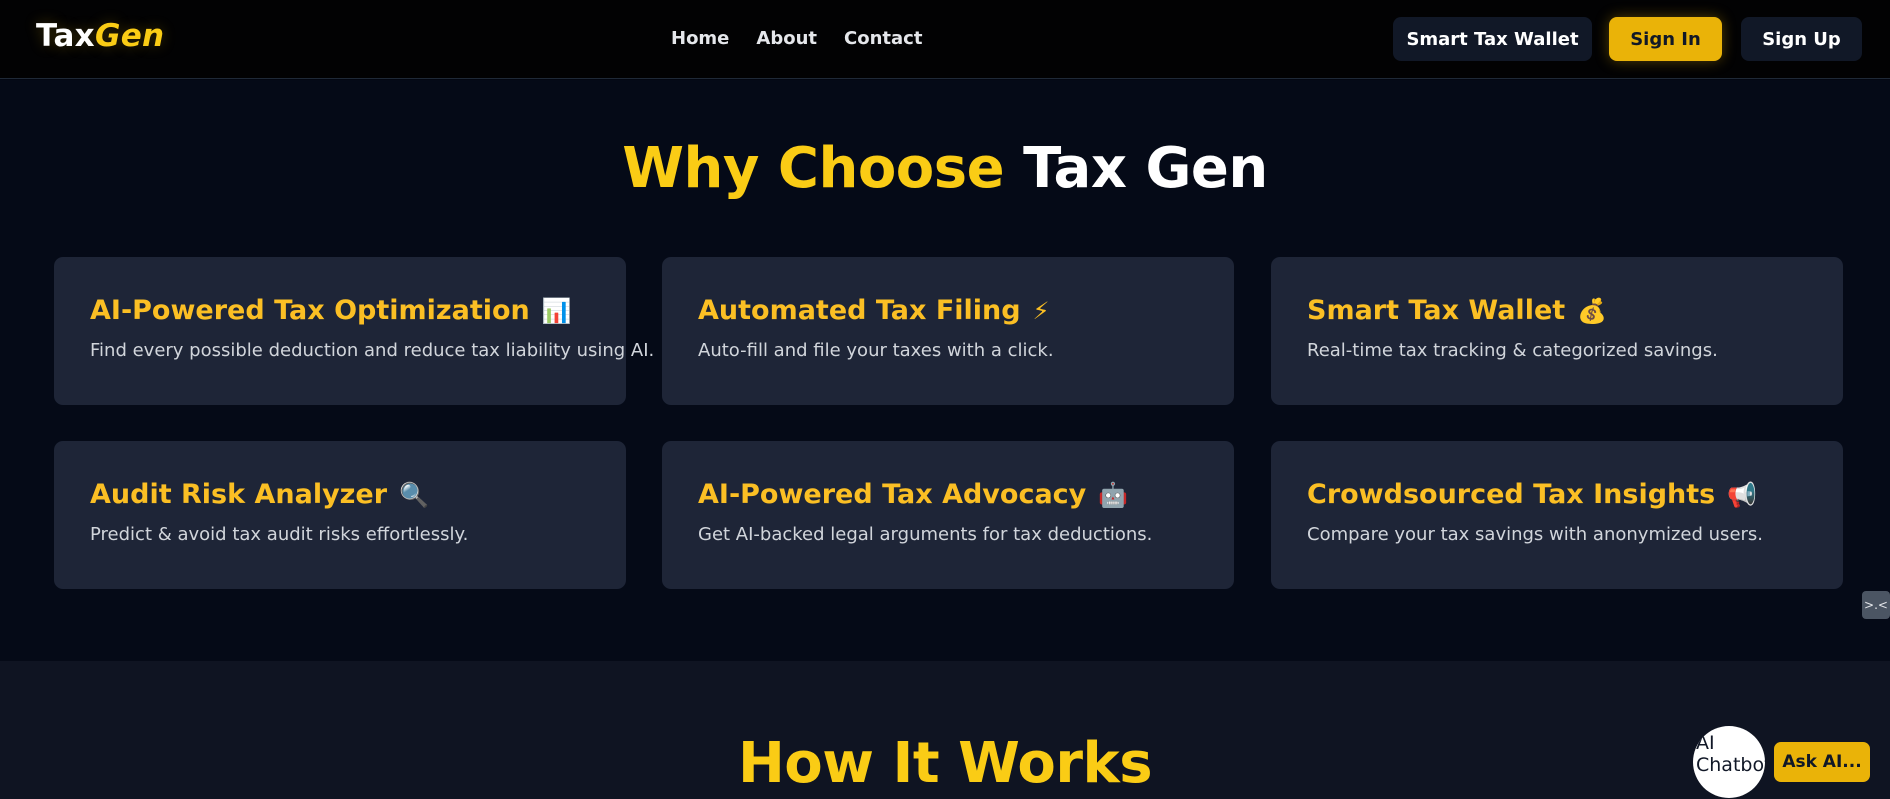  What do you see at coordinates (1041, 310) in the screenshot?
I see `lightning-icon: ⚡` at bounding box center [1041, 310].